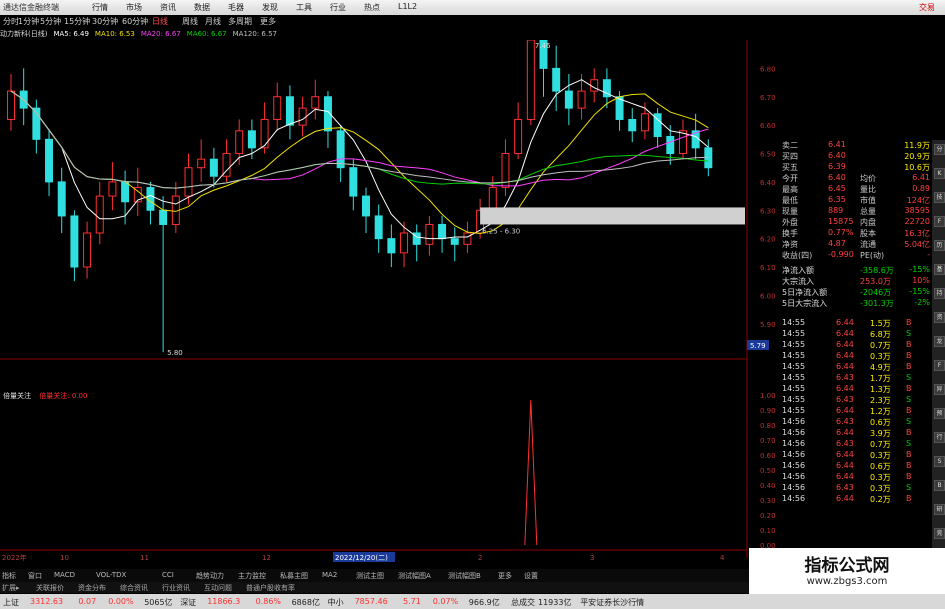 The width and height of the screenshot is (945, 609). What do you see at coordinates (50, 588) in the screenshot?
I see `info-tab-1: 关联报价` at bounding box center [50, 588].